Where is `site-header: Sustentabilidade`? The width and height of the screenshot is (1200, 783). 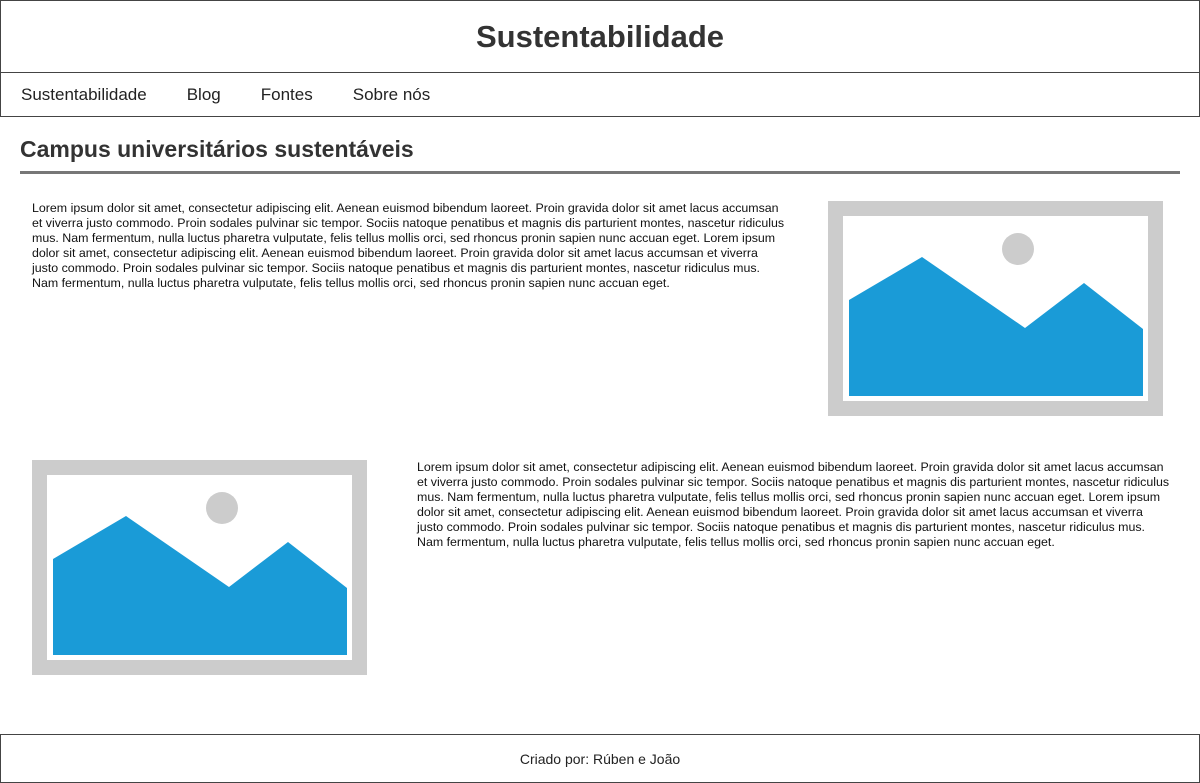 site-header: Sustentabilidade is located at coordinates (600, 36).